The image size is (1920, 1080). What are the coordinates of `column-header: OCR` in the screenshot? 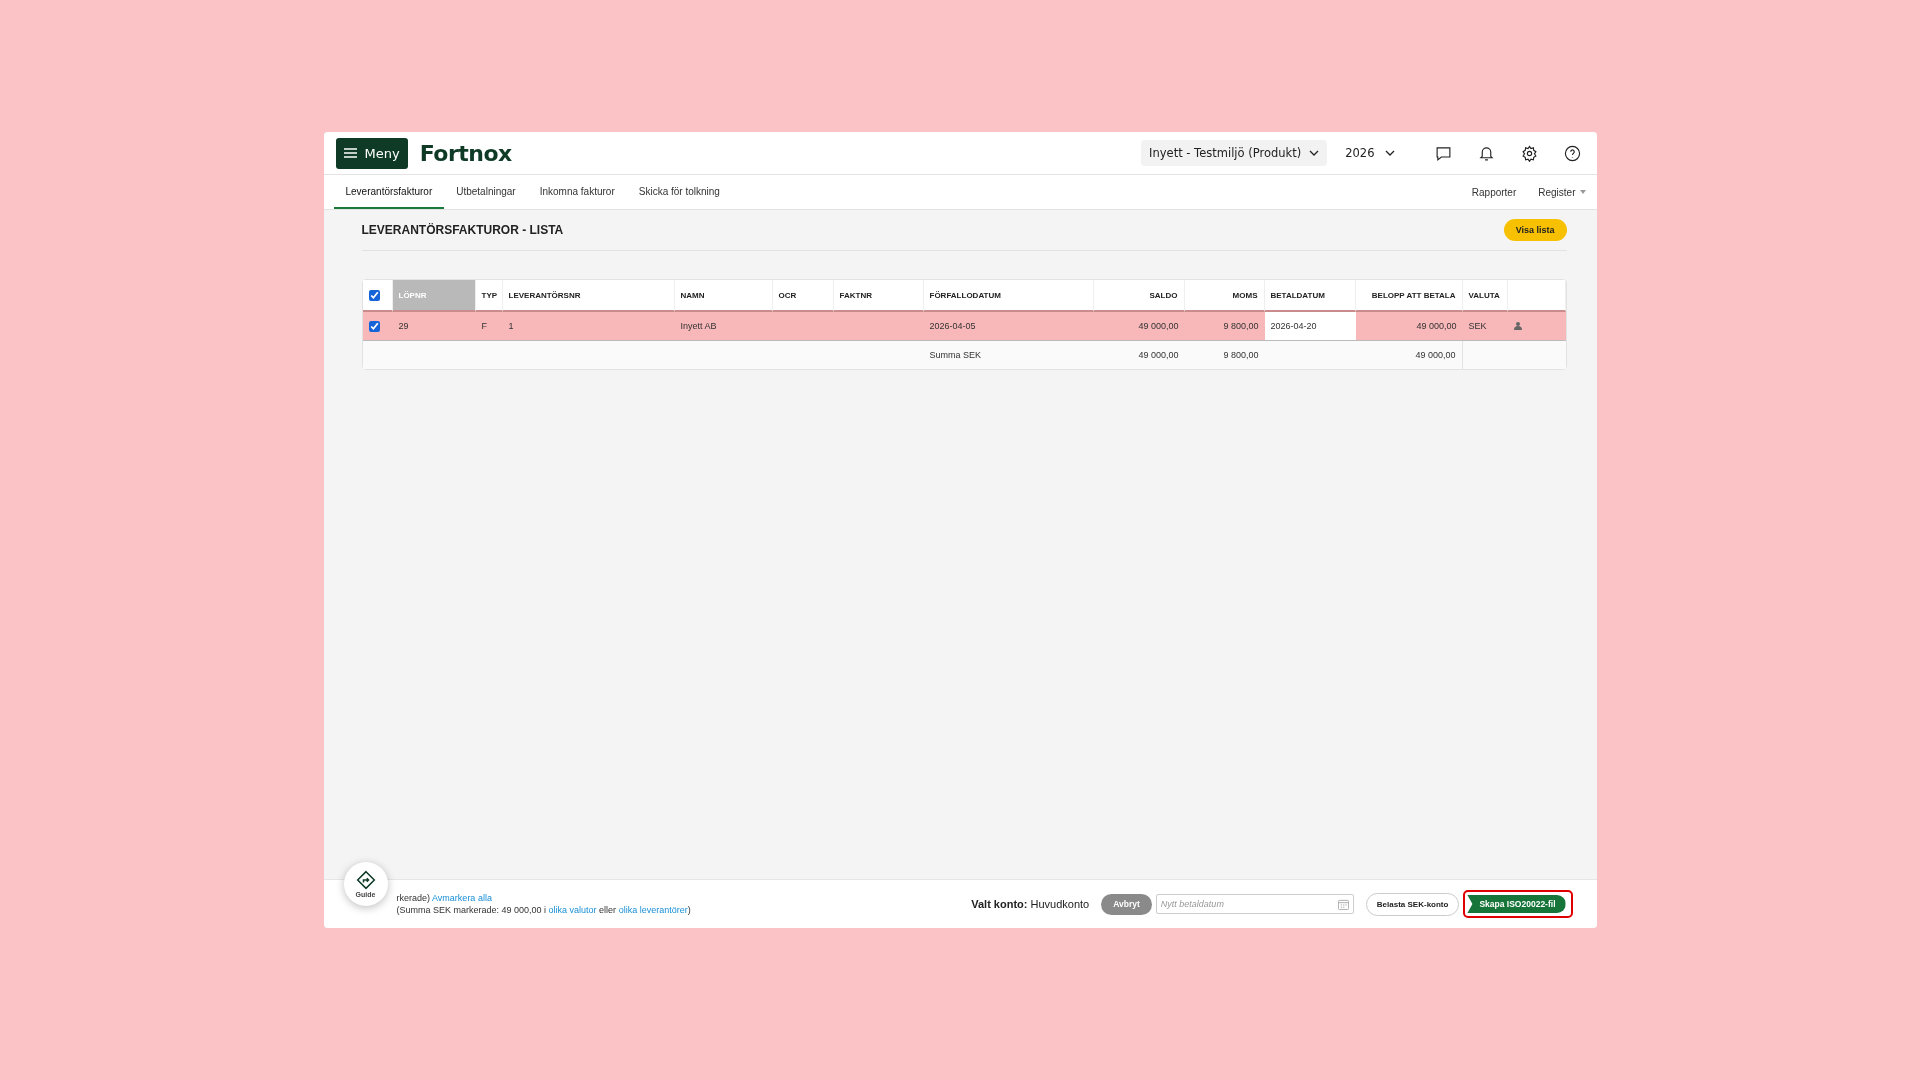 It's located at (803, 296).